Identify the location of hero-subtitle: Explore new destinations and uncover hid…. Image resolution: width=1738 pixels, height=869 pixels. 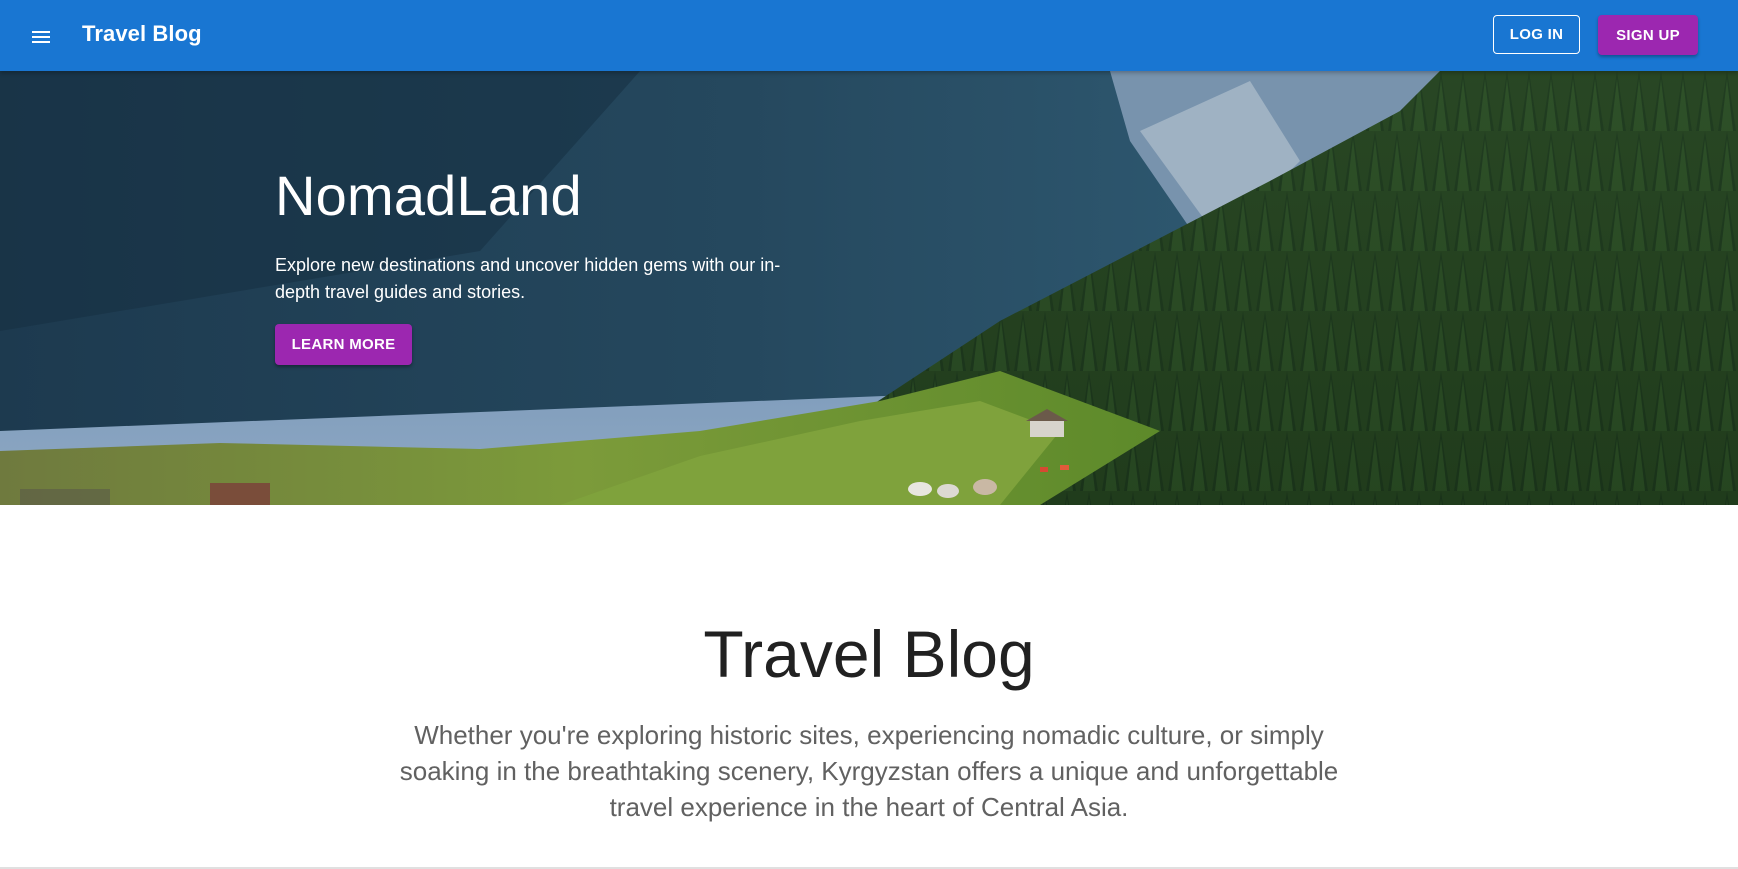
(528, 278).